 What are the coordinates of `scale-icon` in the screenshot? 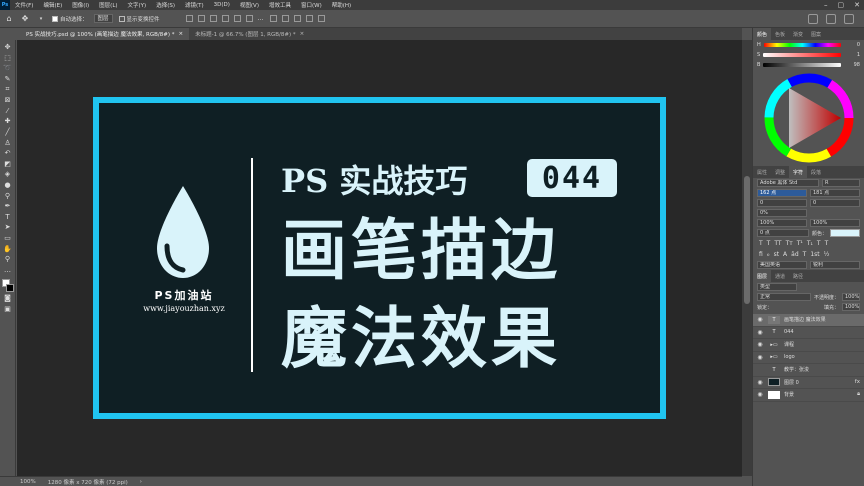 It's located at (321, 18).